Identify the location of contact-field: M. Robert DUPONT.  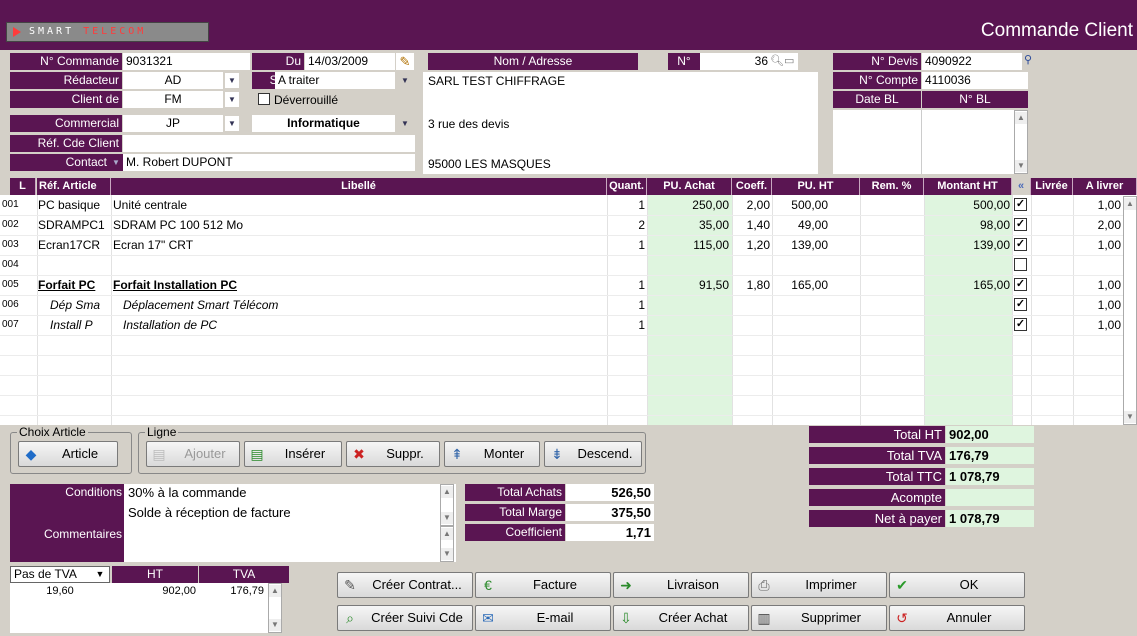
(269, 162).